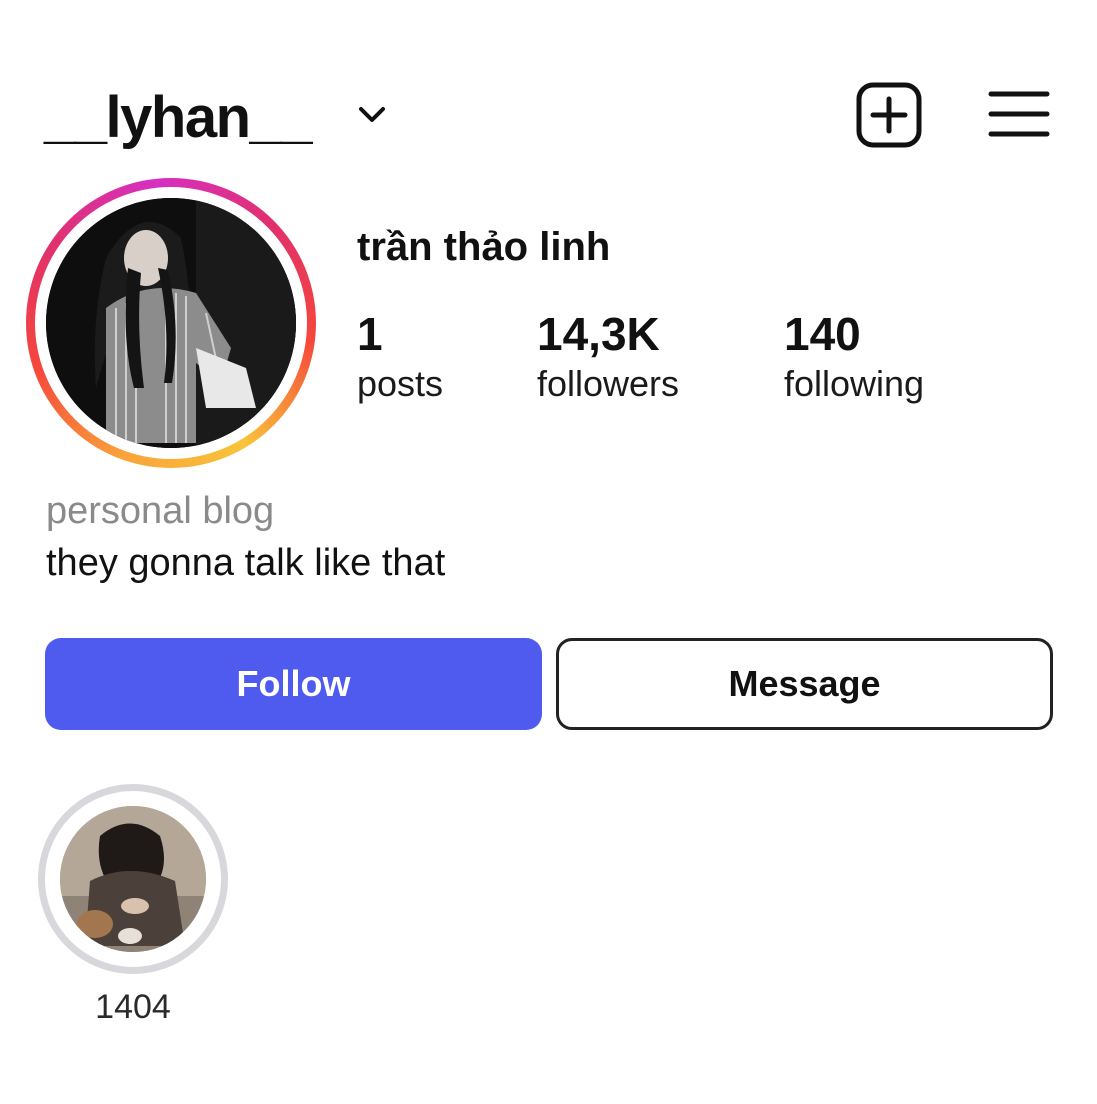  Describe the element at coordinates (804, 684) in the screenshot. I see `message-button: Message` at that location.